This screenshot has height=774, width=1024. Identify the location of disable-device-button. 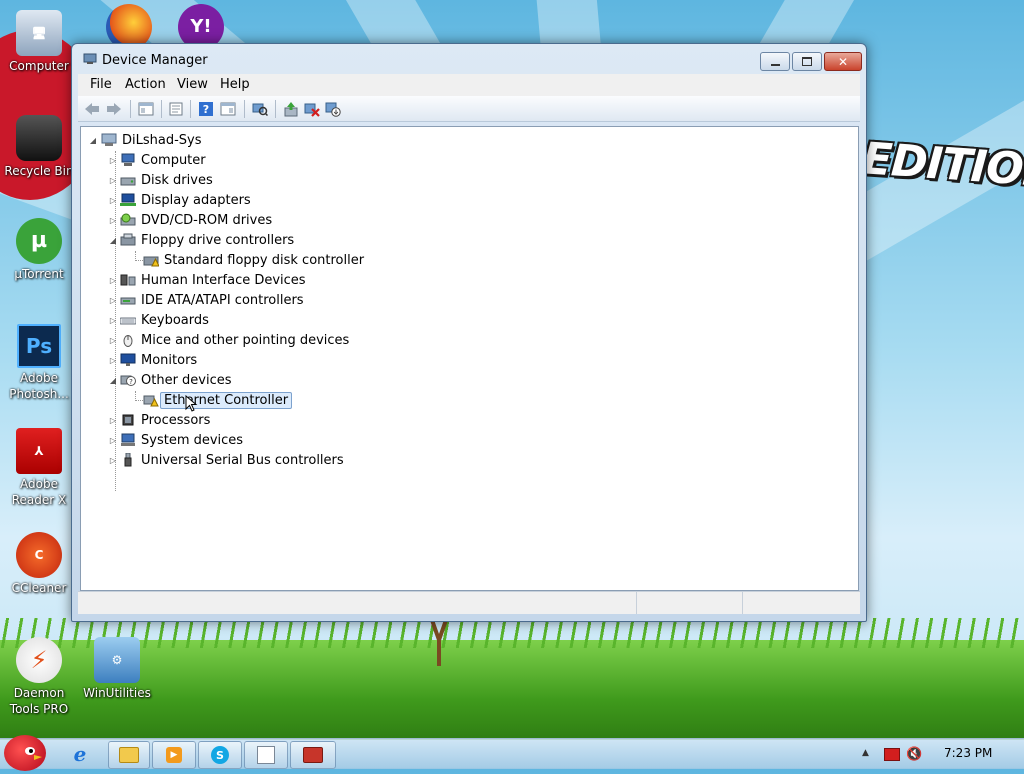
(333, 109).